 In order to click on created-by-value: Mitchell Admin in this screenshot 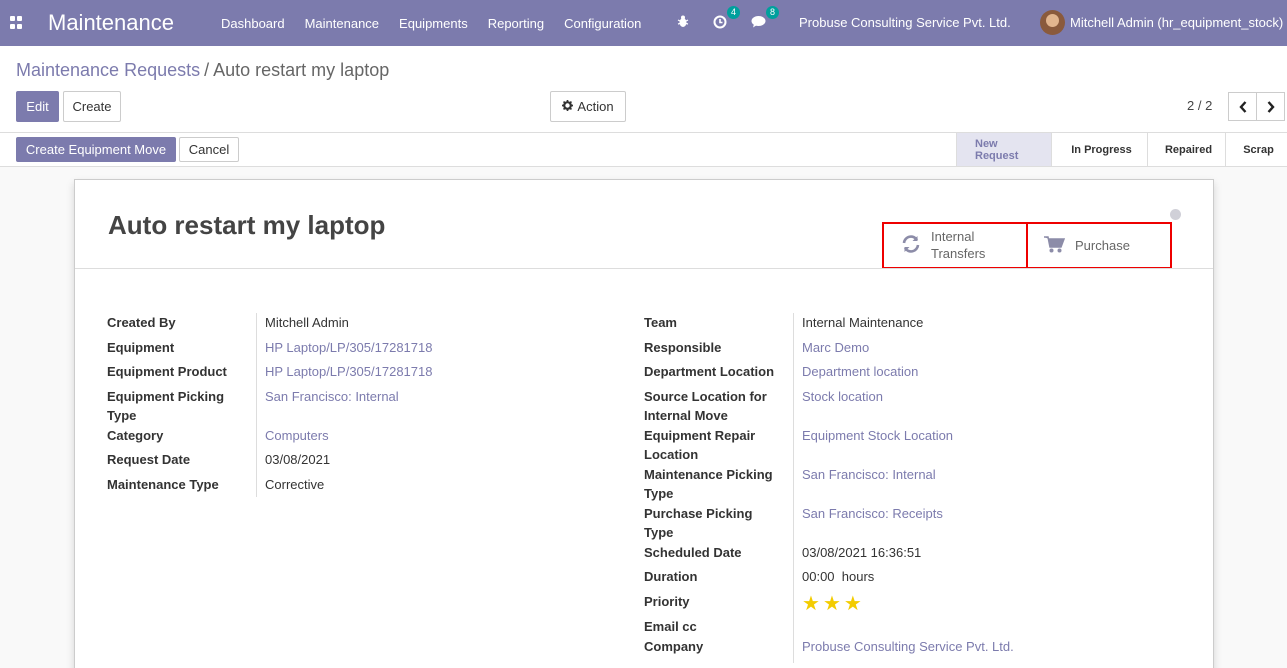, I will do `click(307, 322)`.